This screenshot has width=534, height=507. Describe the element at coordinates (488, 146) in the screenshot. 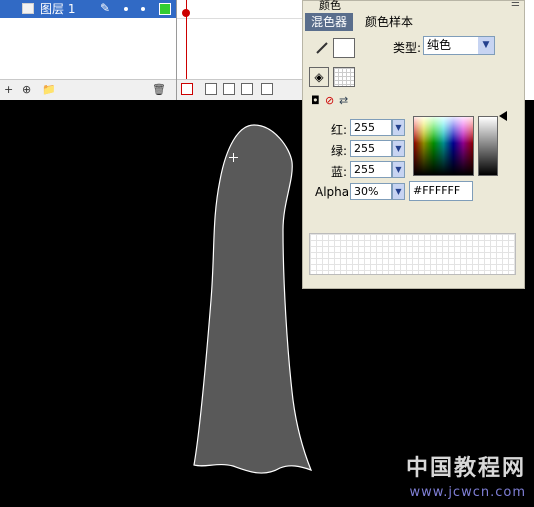

I see `brightness-slider` at that location.